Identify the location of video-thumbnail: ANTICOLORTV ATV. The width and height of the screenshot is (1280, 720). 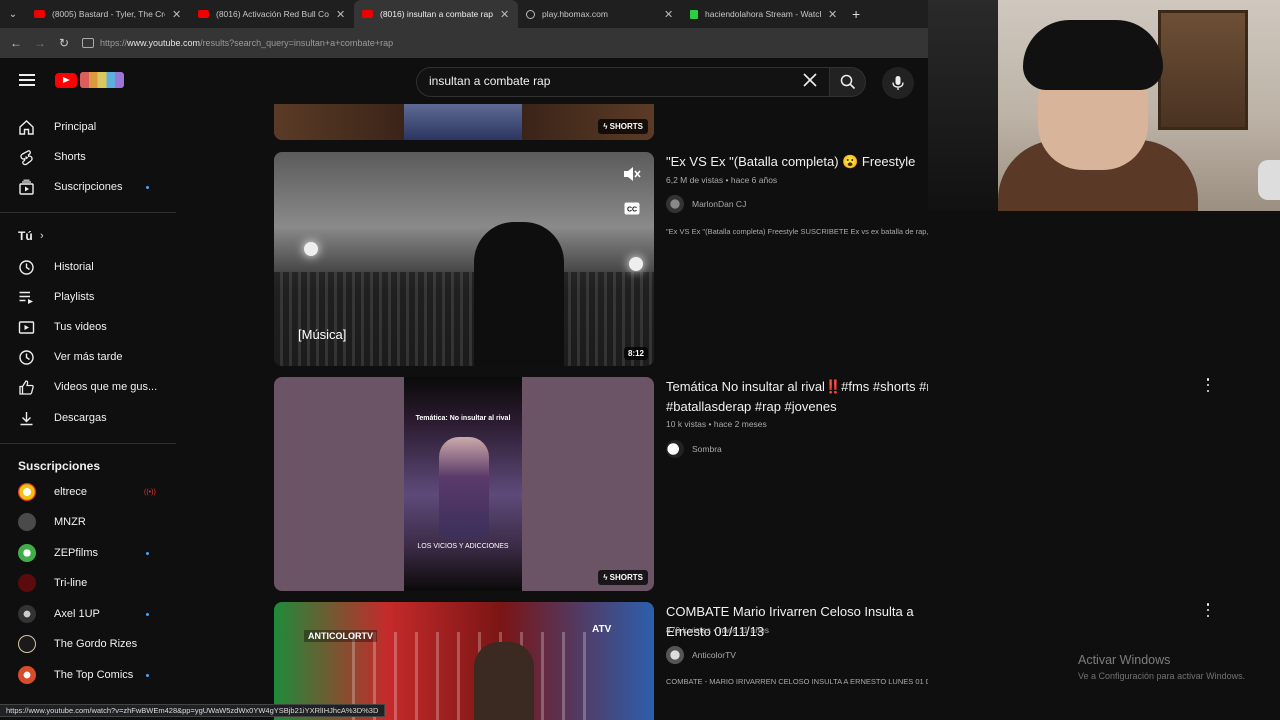
(464, 661).